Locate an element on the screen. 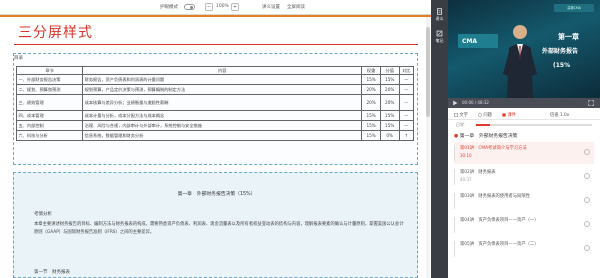  outline-title: 目录 is located at coordinates (18, 58).